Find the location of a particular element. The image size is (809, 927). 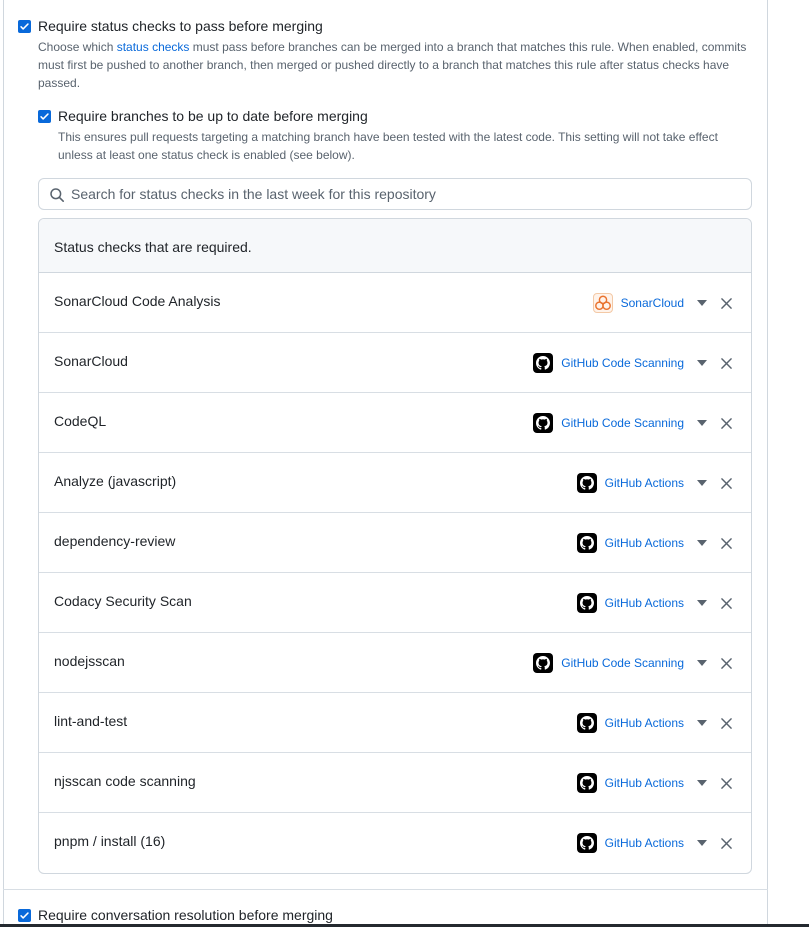

up-to-date-checkbox is located at coordinates (44, 116).